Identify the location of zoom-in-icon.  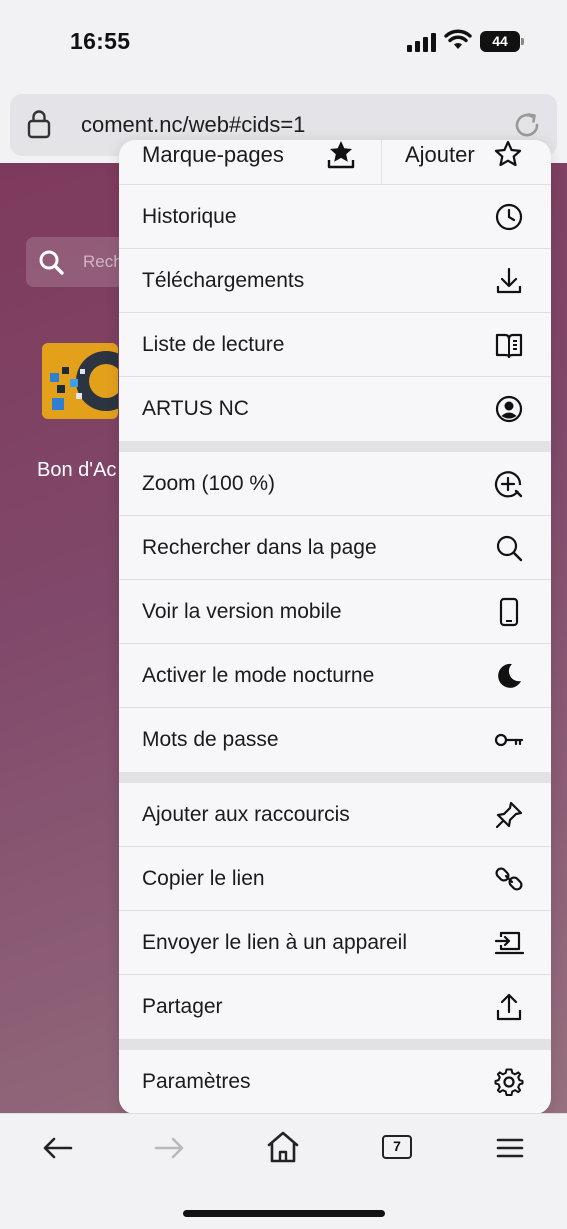
(509, 484).